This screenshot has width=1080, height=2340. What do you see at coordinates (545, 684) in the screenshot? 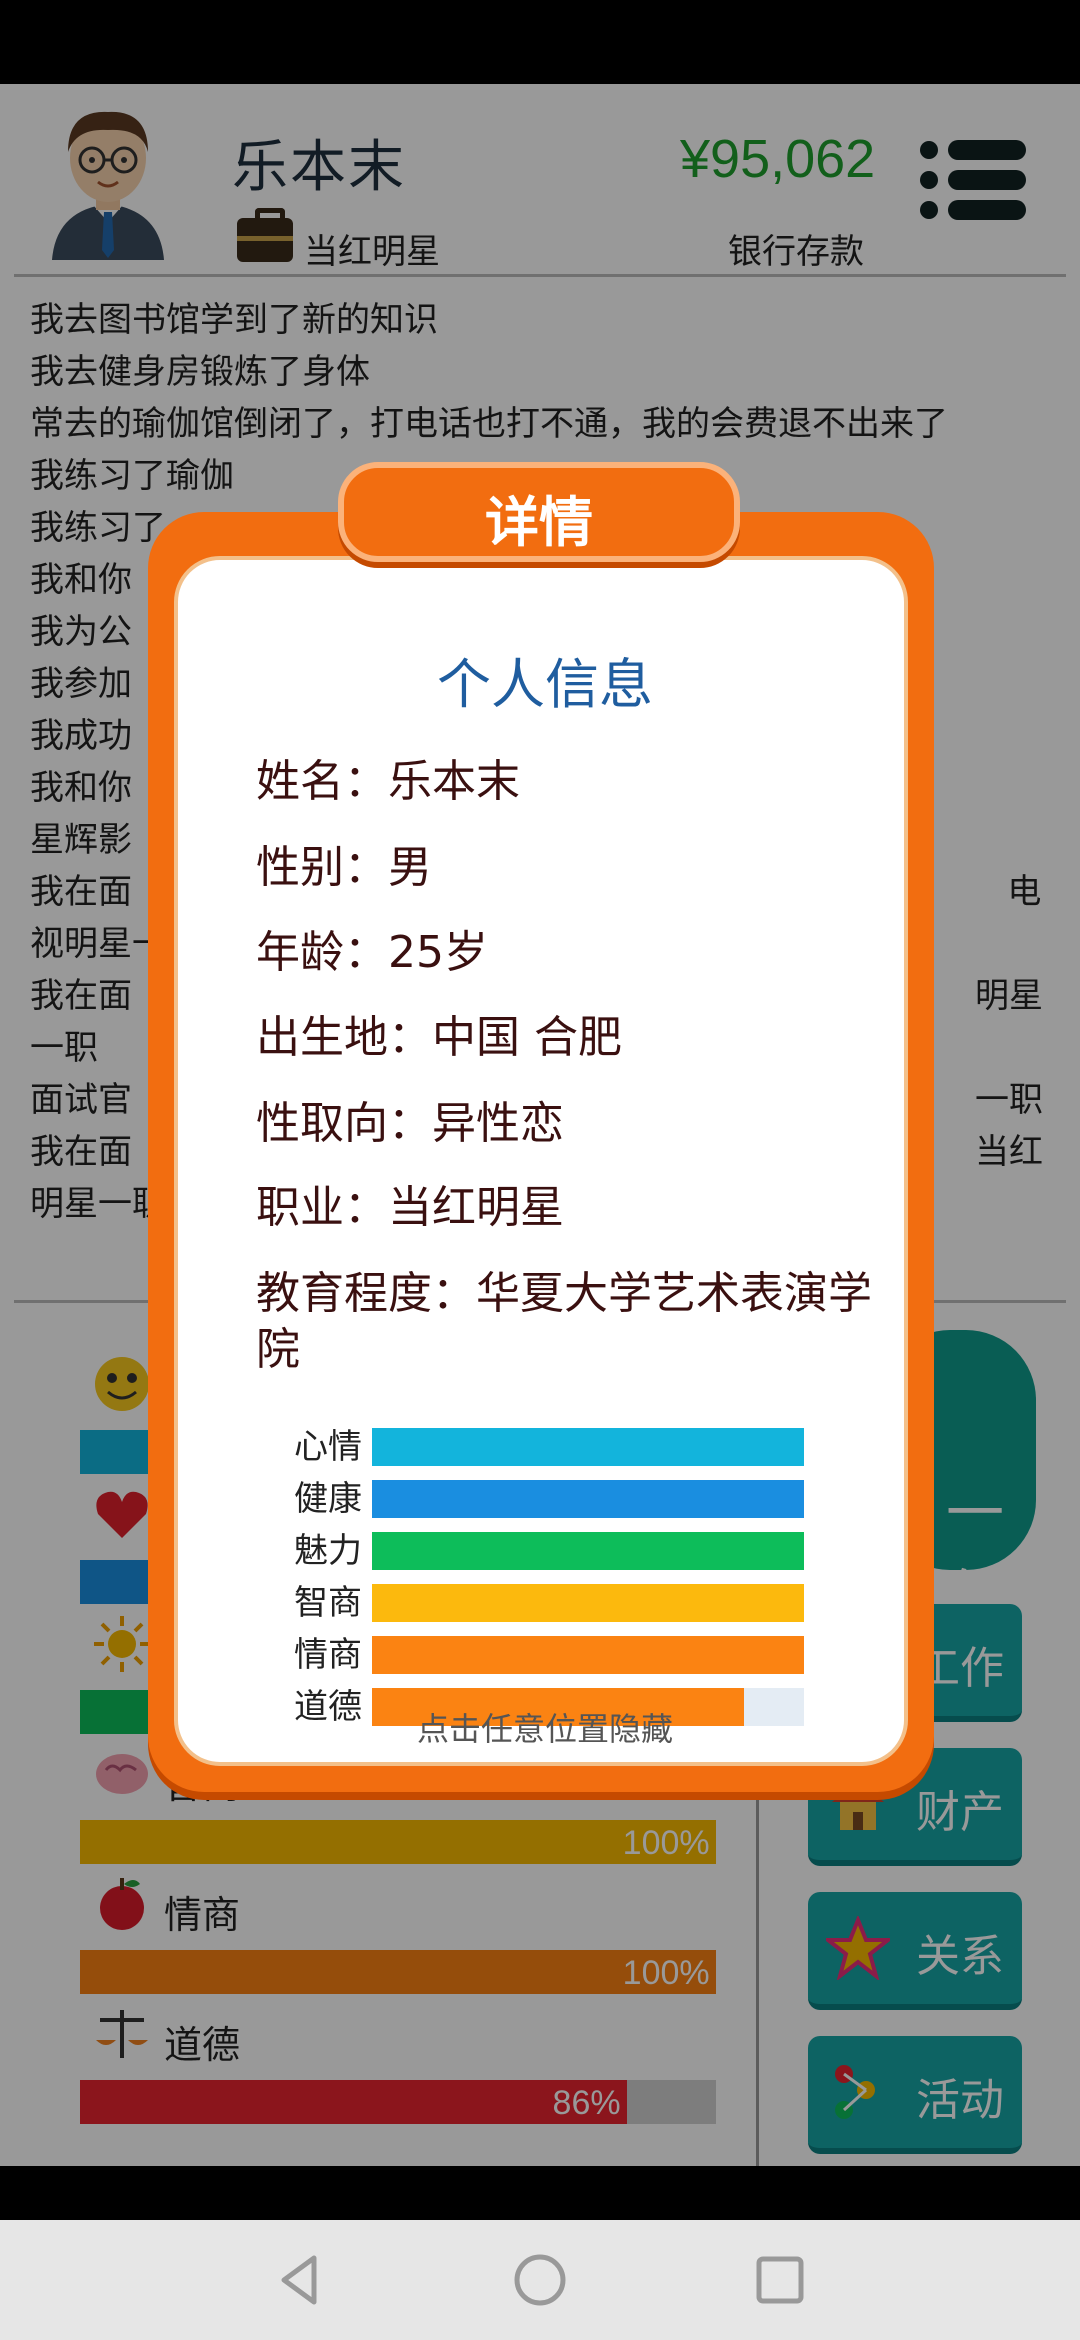
I see `dialog-title: 个人信息` at bounding box center [545, 684].